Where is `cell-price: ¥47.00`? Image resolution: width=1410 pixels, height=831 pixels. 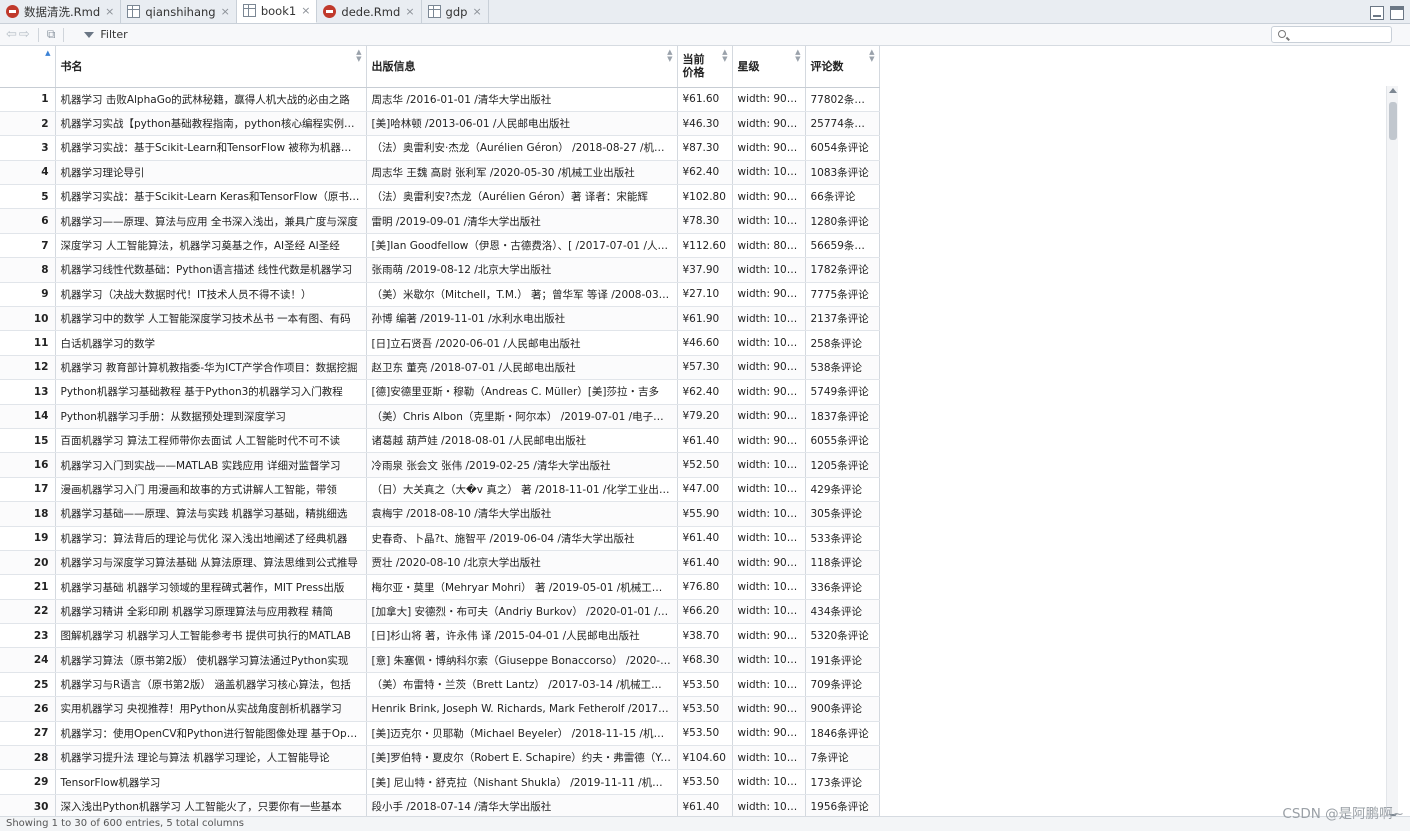
cell-price: ¥47.00 is located at coordinates (705, 490).